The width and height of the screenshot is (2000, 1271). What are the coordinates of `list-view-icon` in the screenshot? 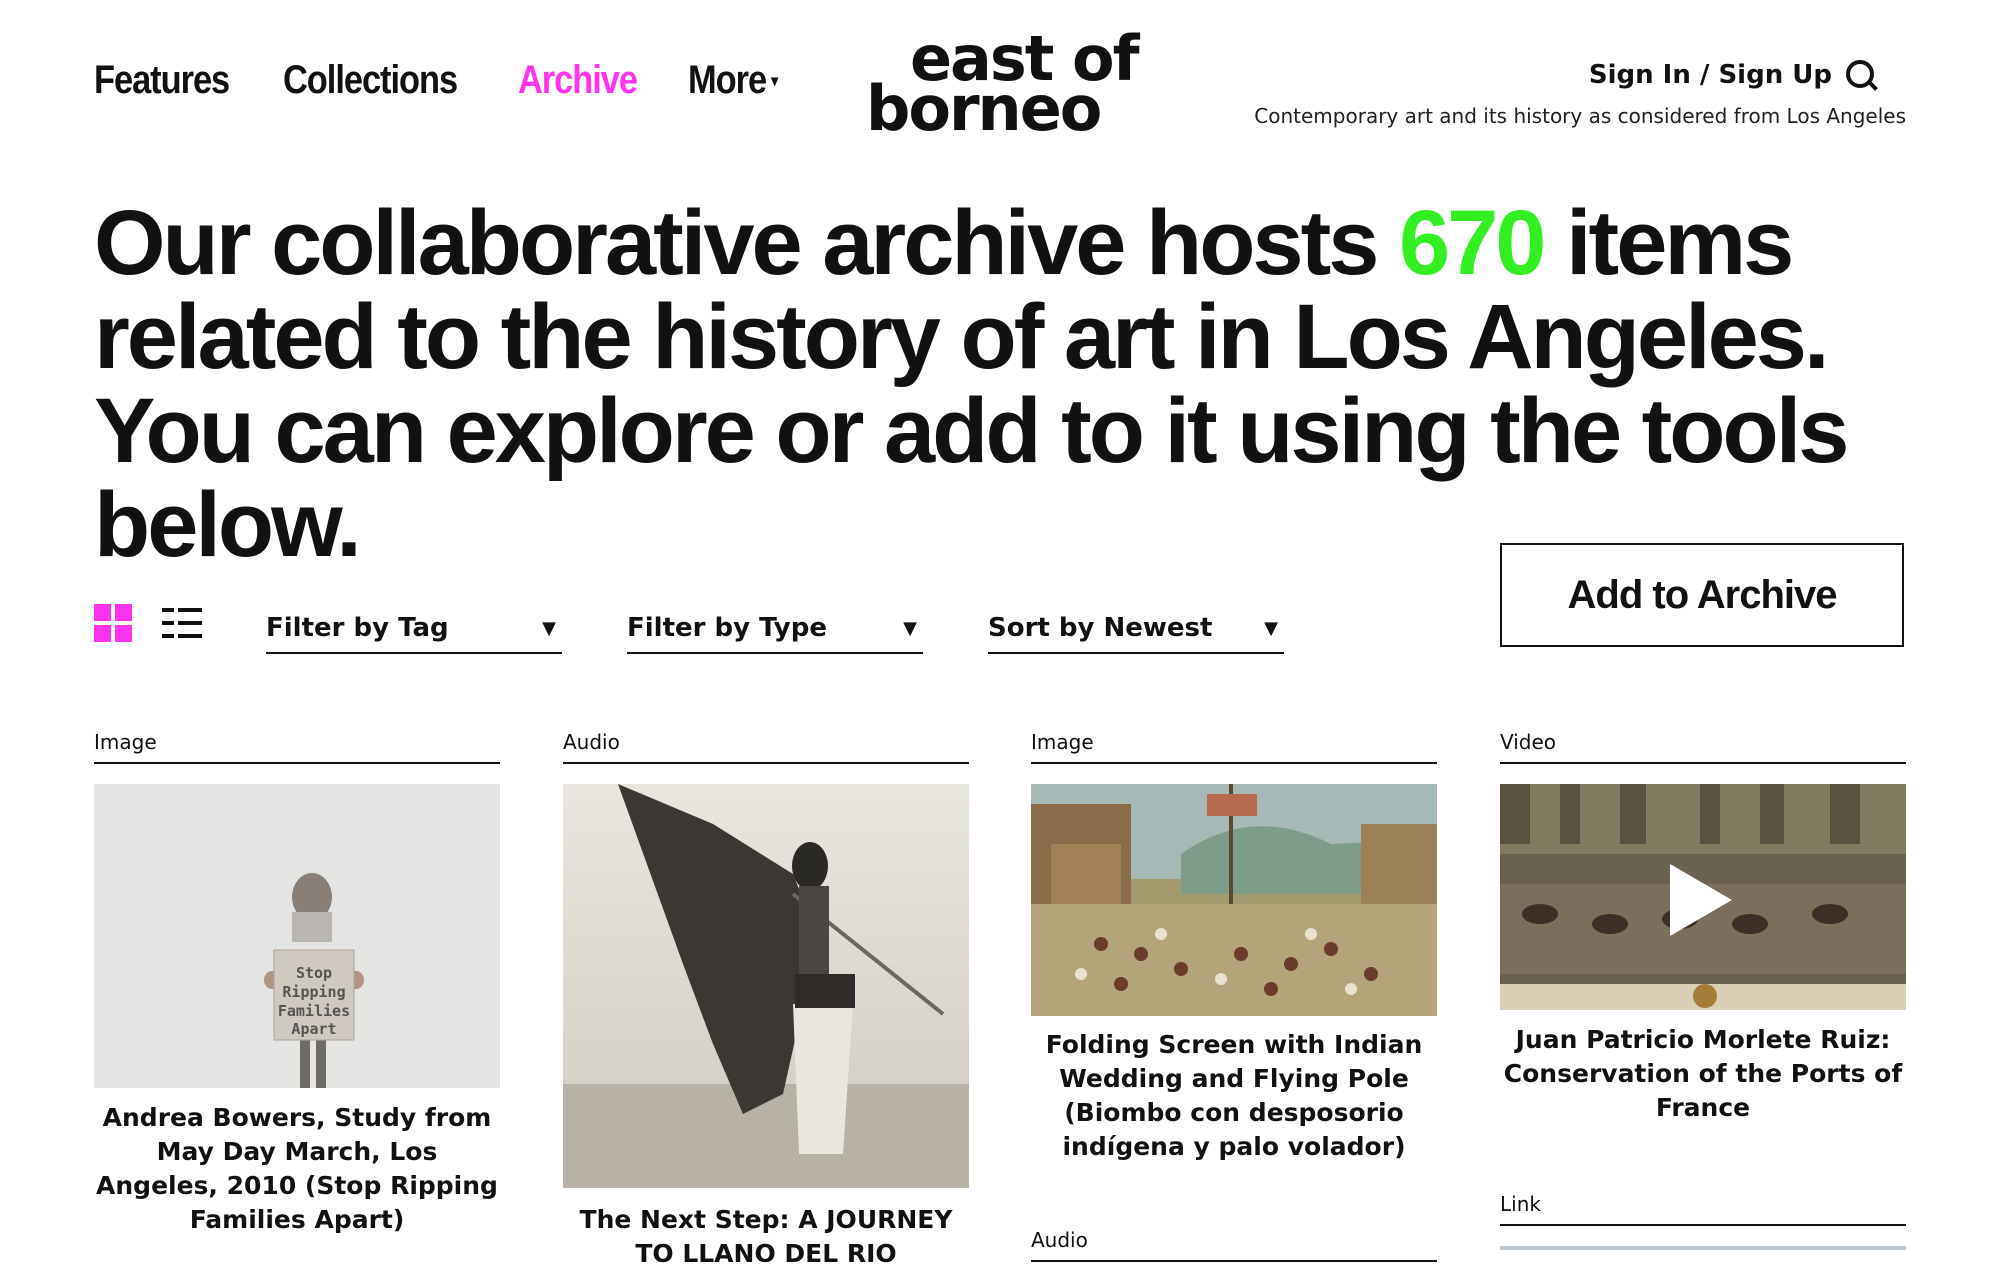 It's located at (182, 623).